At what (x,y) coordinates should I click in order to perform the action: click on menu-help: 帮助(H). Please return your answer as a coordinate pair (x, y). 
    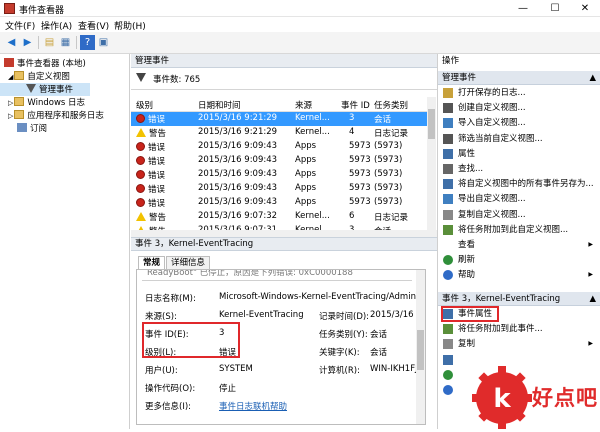
    Looking at the image, I should click on (130, 25).